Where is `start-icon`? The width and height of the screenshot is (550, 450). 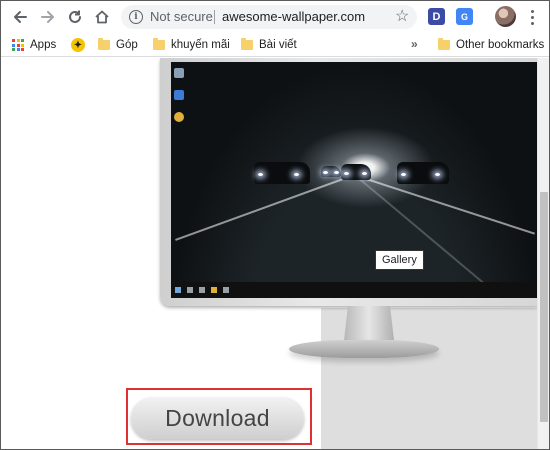 start-icon is located at coordinates (178, 290).